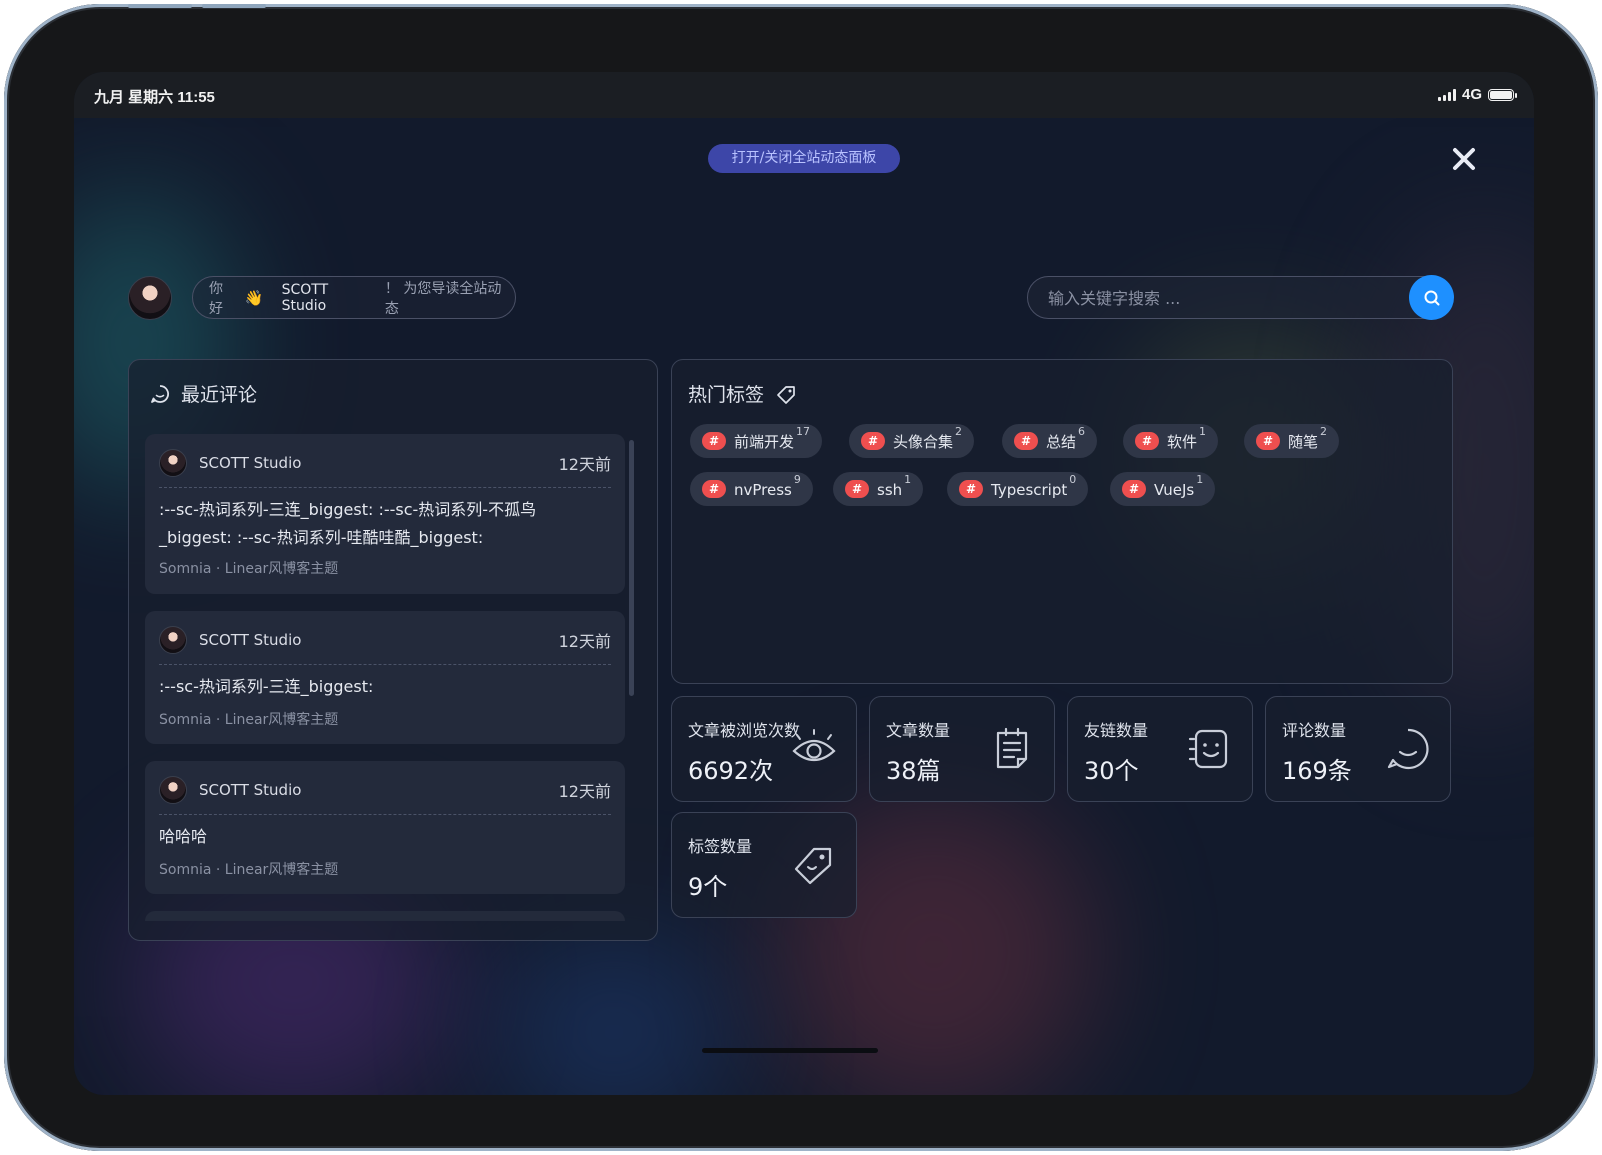  I want to click on stat-value: 38篇, so click(913, 771).